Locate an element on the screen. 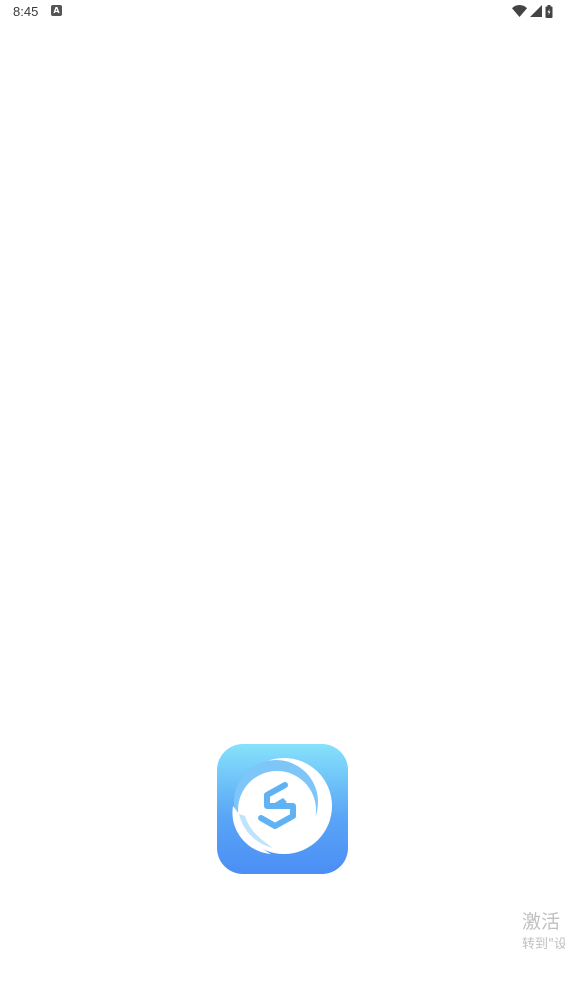 This screenshot has width=565, height=1004. activate-windows-watermark: 激活 转到"设 is located at coordinates (543, 932).